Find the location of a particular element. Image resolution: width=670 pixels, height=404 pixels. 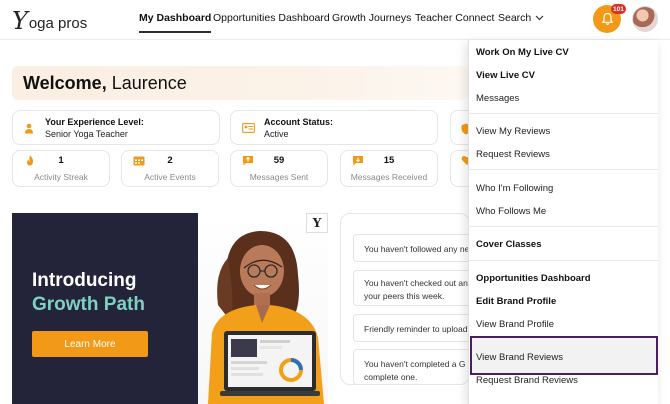

nav-my-dashboard: My Dashboard is located at coordinates (175, 22).